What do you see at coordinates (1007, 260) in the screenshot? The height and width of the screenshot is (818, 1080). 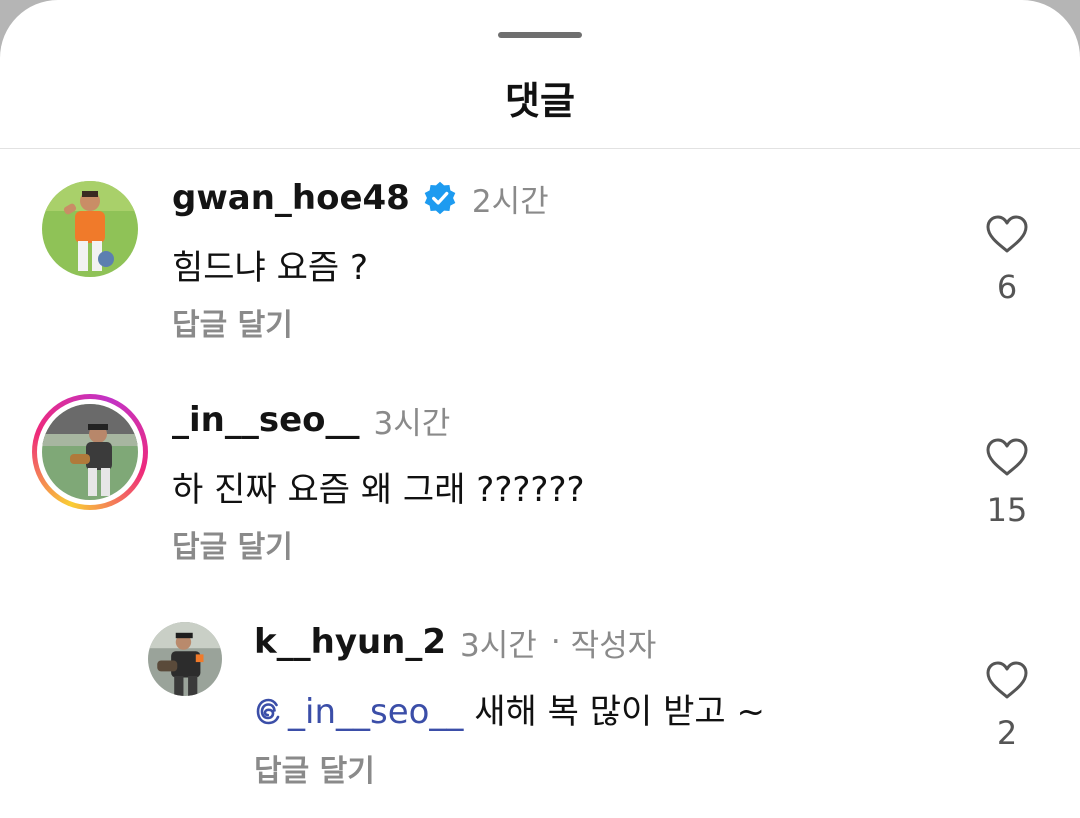 I see `like-group: 6` at bounding box center [1007, 260].